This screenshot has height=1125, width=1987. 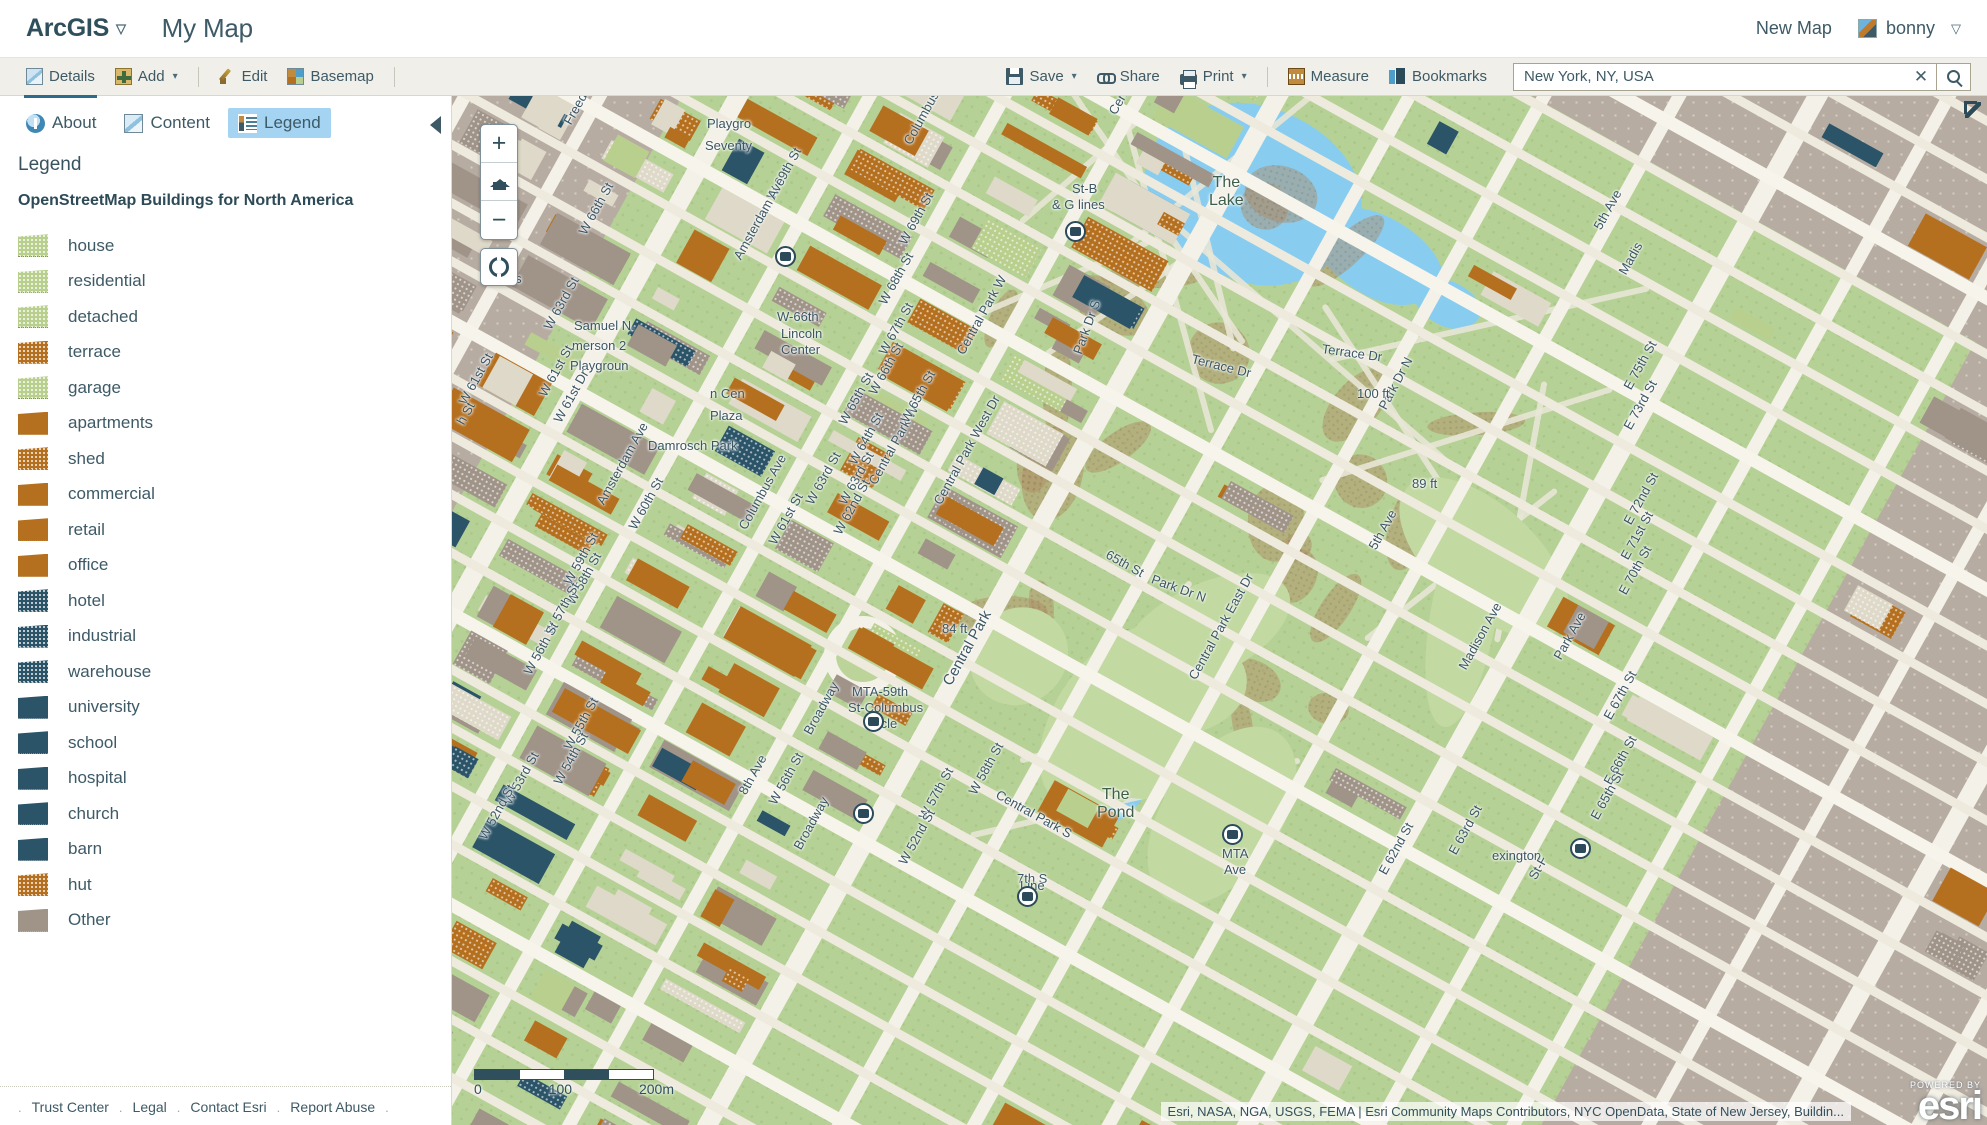 I want to click on scale-end: 200m, so click(x=656, y=1089).